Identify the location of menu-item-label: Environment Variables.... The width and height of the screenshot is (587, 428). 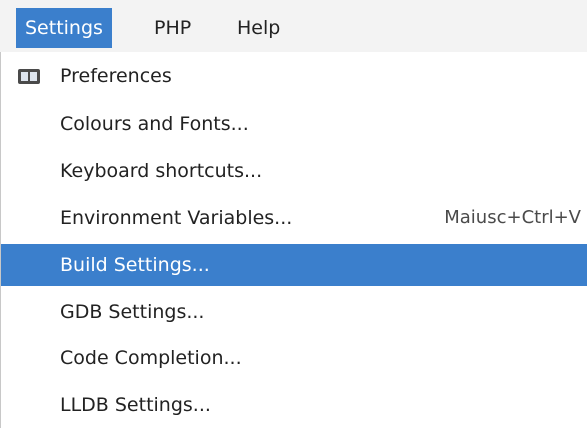
(176, 218).